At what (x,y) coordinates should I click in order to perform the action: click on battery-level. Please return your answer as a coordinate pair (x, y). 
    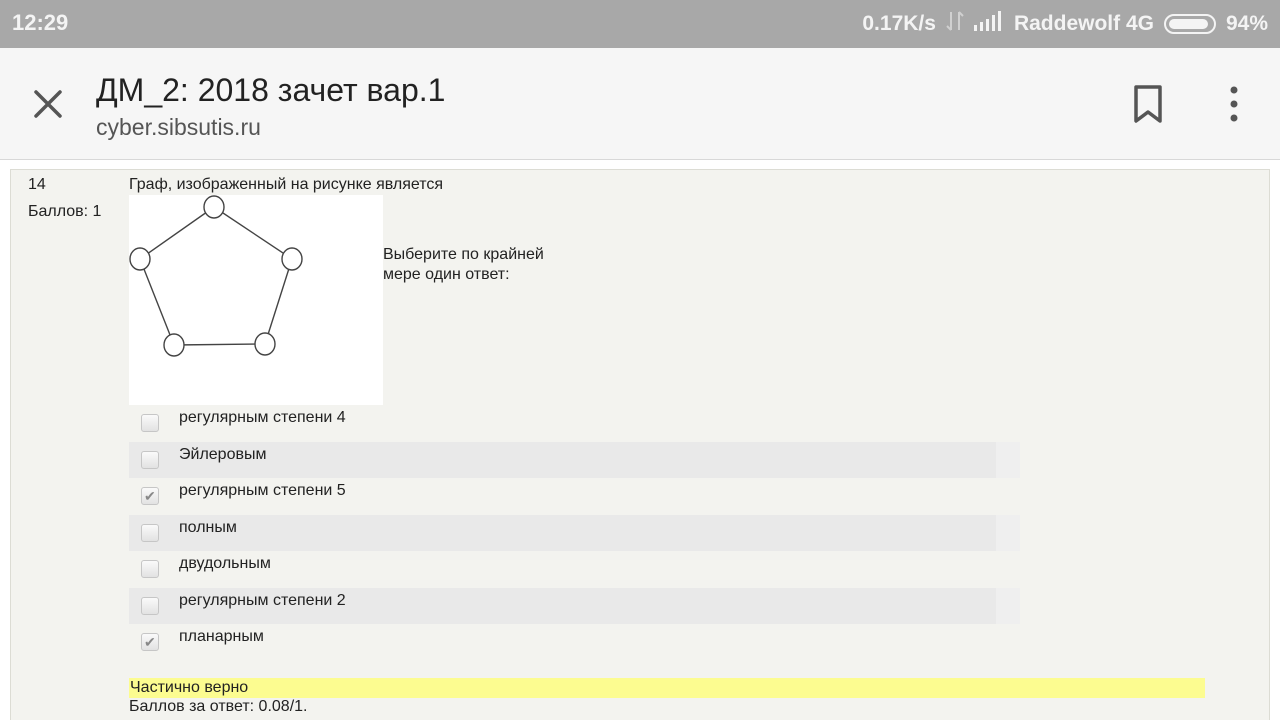
    Looking at the image, I should click on (1188, 24).